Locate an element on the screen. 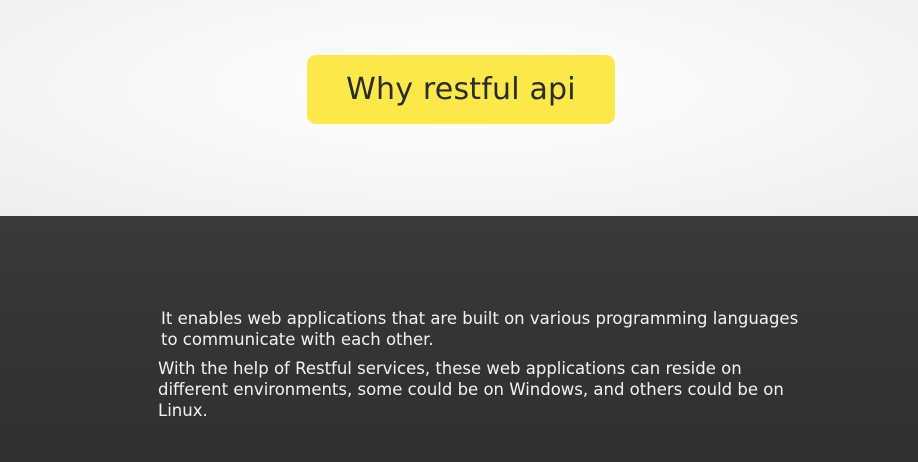 The height and width of the screenshot is (462, 918). title-highlight-box: Why restful api is located at coordinates (461, 89).